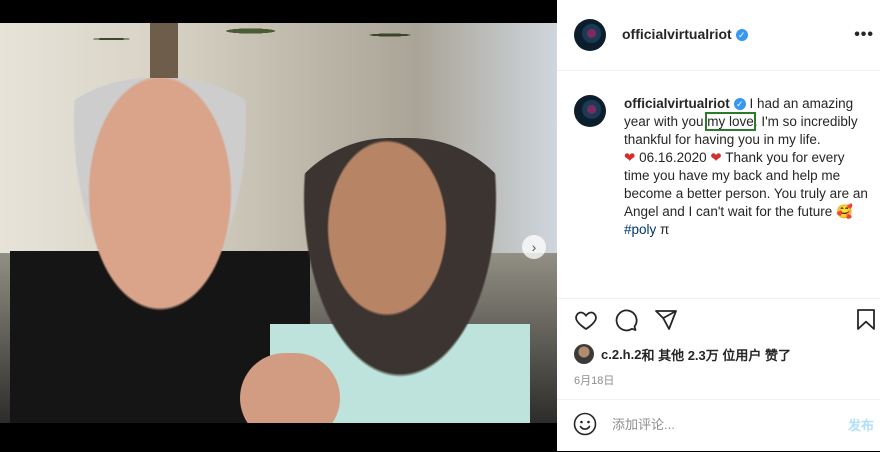 This screenshot has width=880, height=452. Describe the element at coordinates (534, 247) in the screenshot. I see `chevron-right-icon: ›` at that location.